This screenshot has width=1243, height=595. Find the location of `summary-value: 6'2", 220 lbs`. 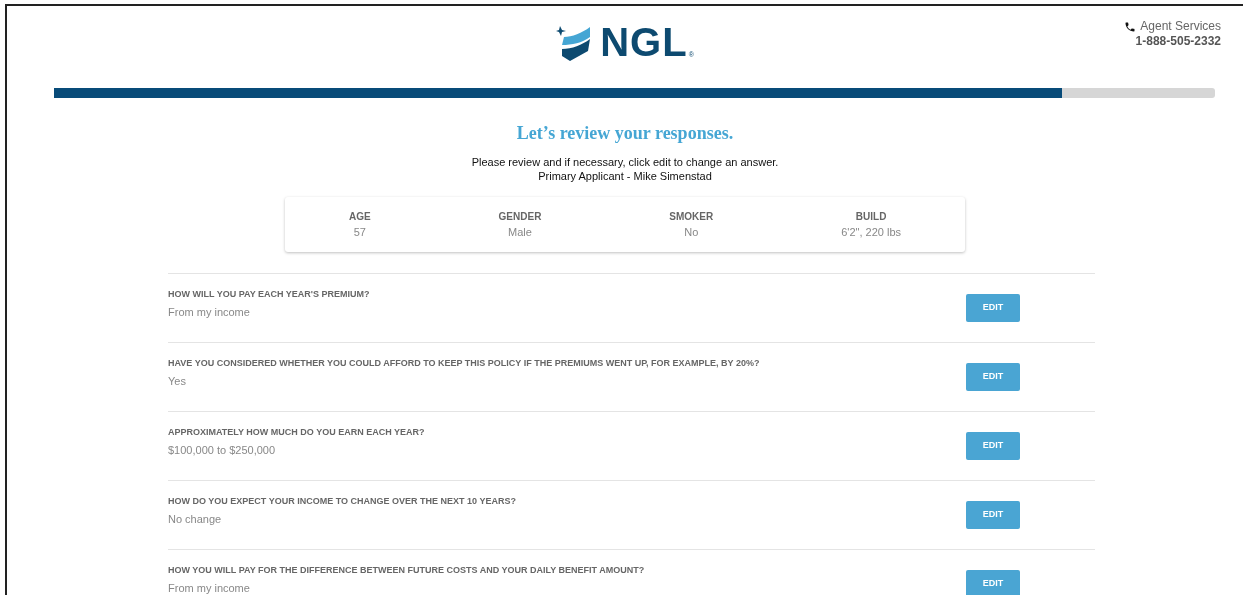

summary-value: 6'2", 220 lbs is located at coordinates (871, 232).